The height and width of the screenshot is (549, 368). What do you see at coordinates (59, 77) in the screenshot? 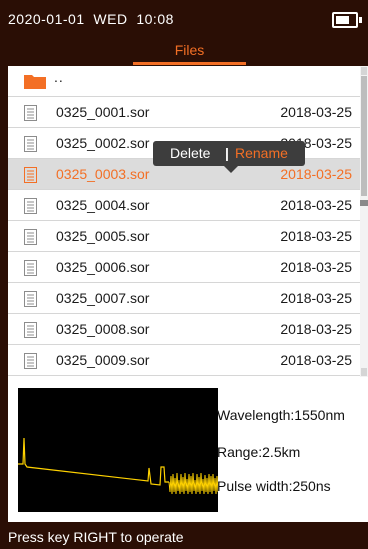
I see `parent-folder-label: ..` at bounding box center [59, 77].